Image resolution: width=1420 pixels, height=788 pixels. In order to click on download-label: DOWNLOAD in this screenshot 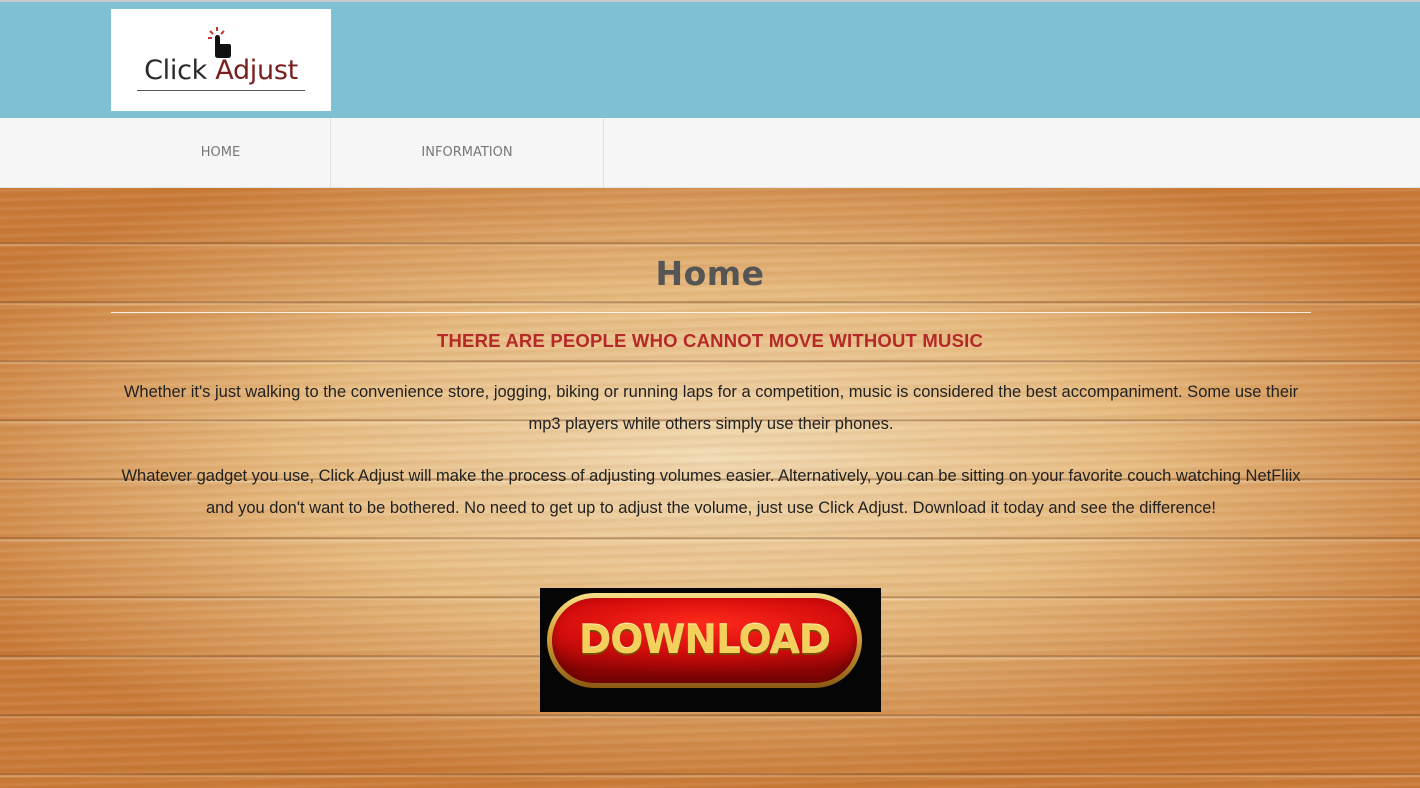, I will do `click(704, 640)`.